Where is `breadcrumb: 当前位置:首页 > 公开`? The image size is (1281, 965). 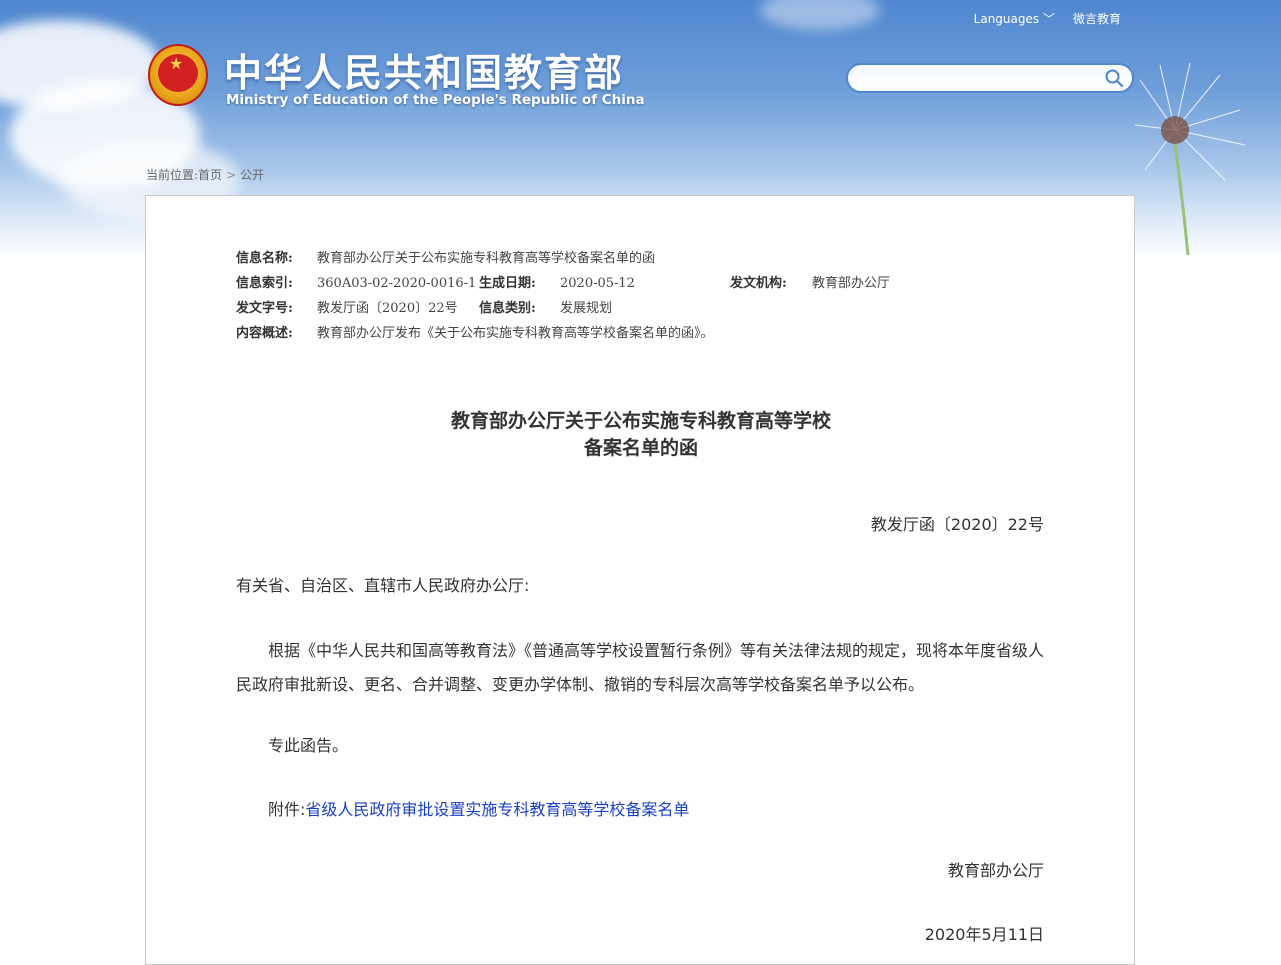
breadcrumb: 当前位置:首页 > 公开 is located at coordinates (205, 174).